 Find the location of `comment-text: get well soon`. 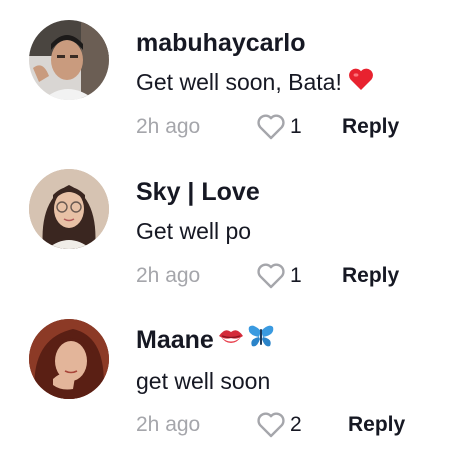

comment-text: get well soon is located at coordinates (203, 381).